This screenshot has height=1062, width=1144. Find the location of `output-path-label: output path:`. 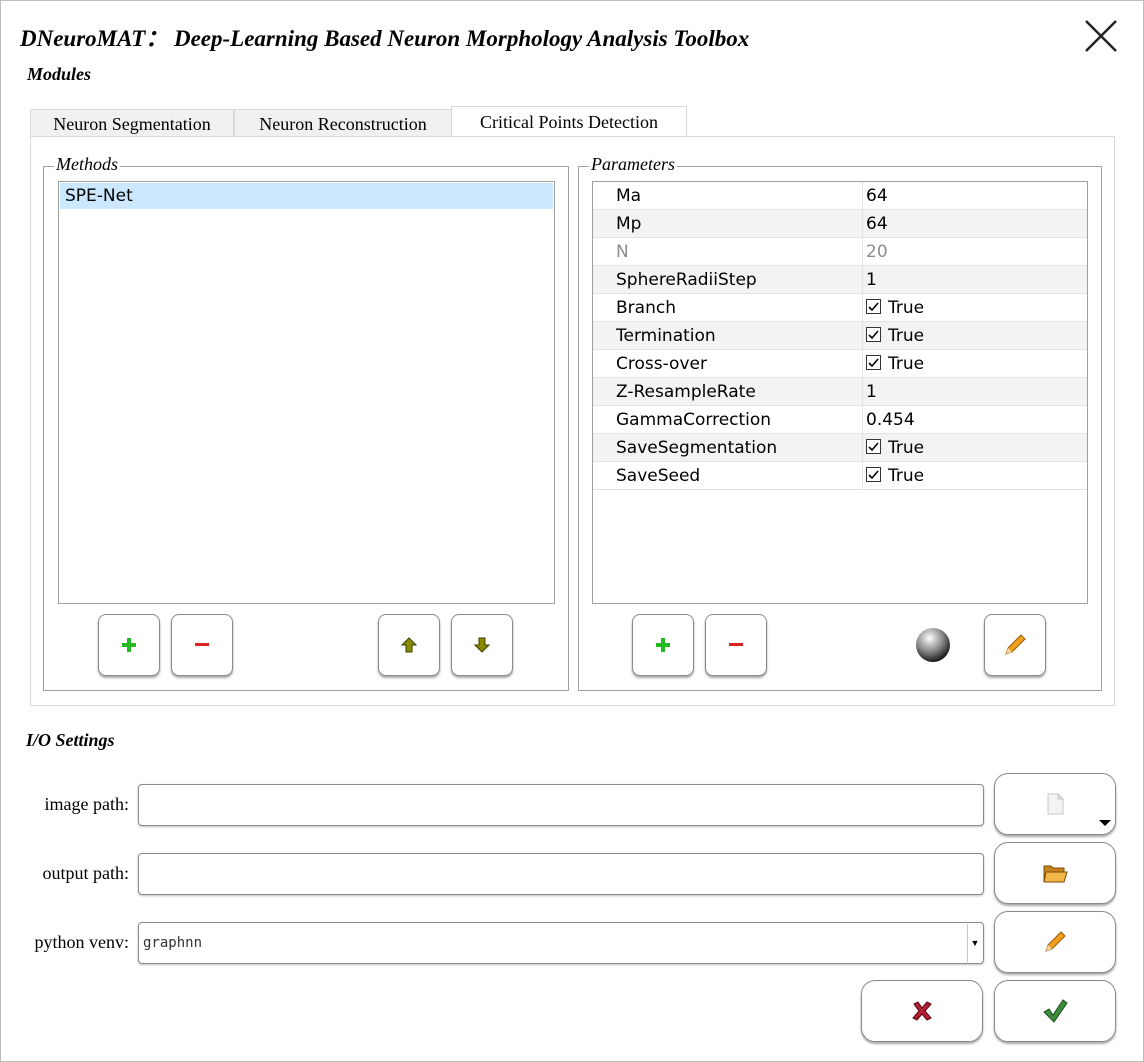

output-path-label: output path: is located at coordinates (86, 873).